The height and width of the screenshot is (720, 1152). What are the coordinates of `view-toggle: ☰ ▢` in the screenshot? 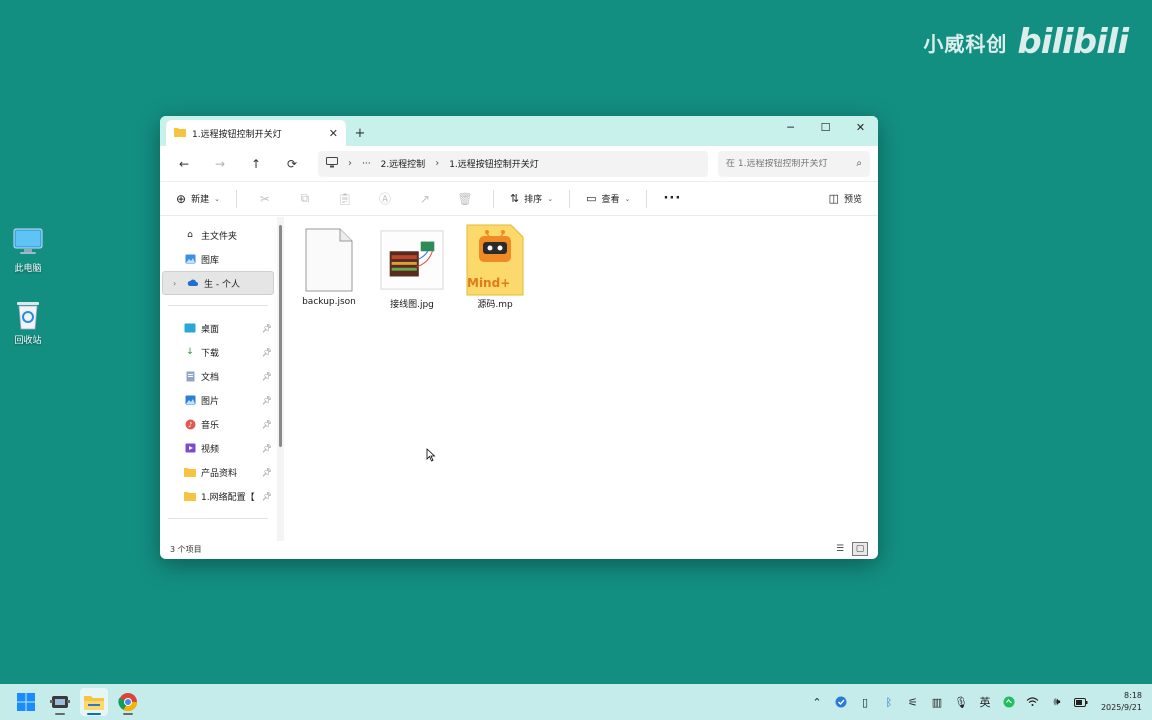 It's located at (850, 549).